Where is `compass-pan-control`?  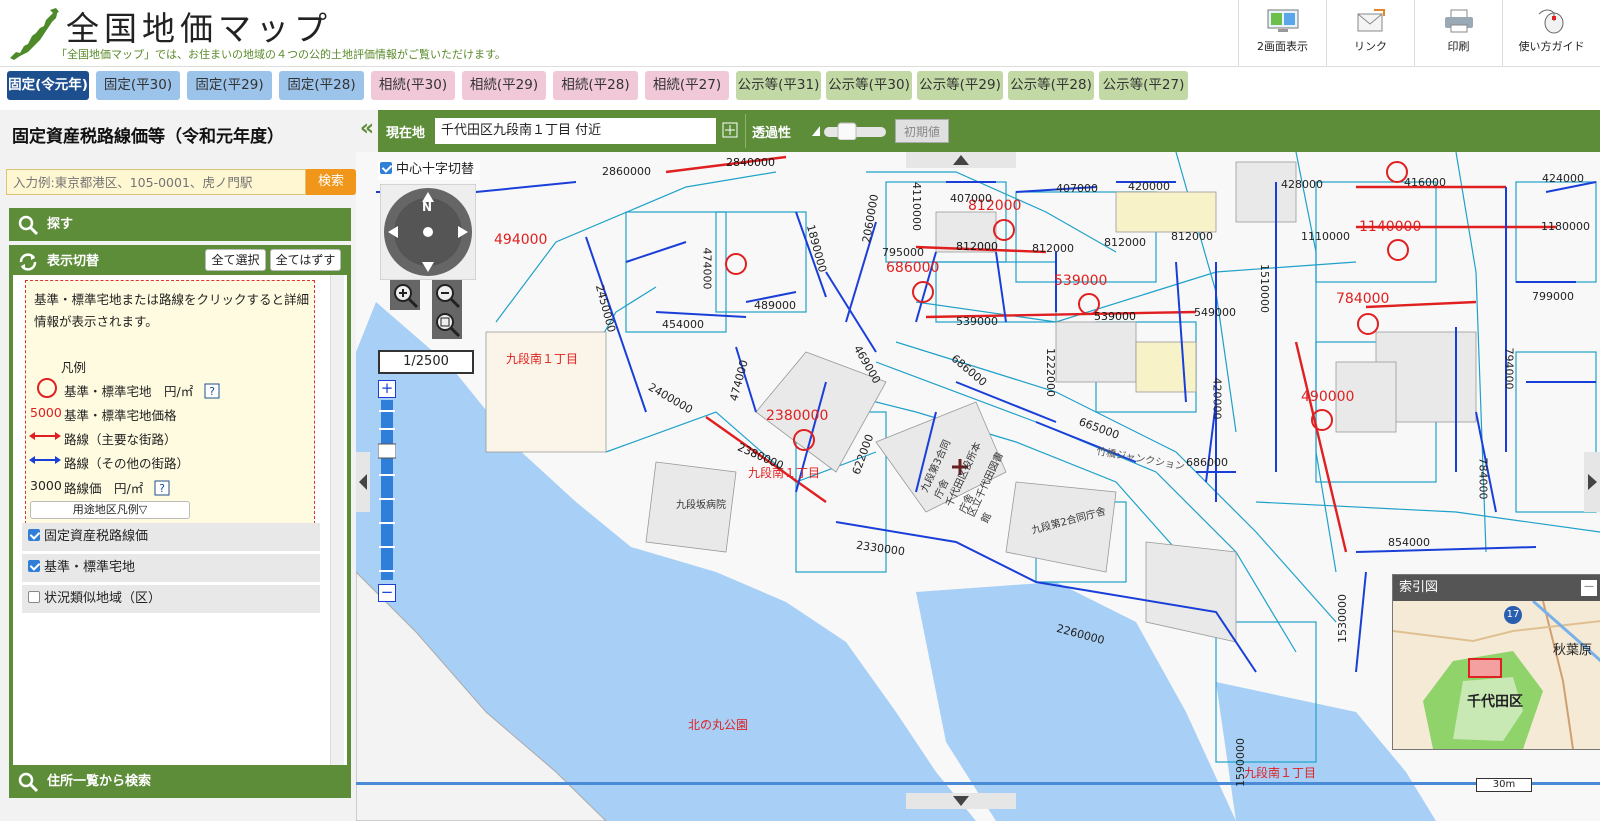 compass-pan-control is located at coordinates (428, 232).